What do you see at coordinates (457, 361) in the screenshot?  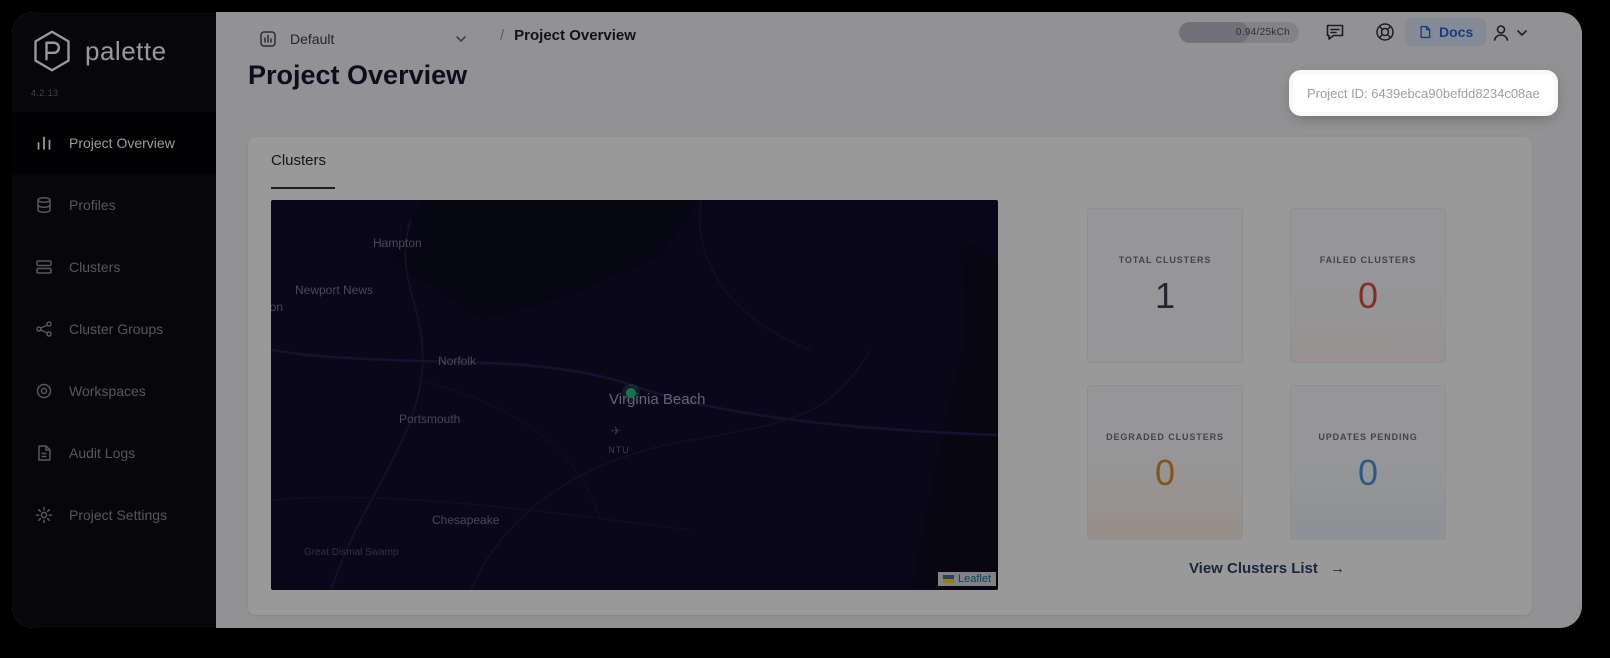 I see `map-city-label: Norfolk` at bounding box center [457, 361].